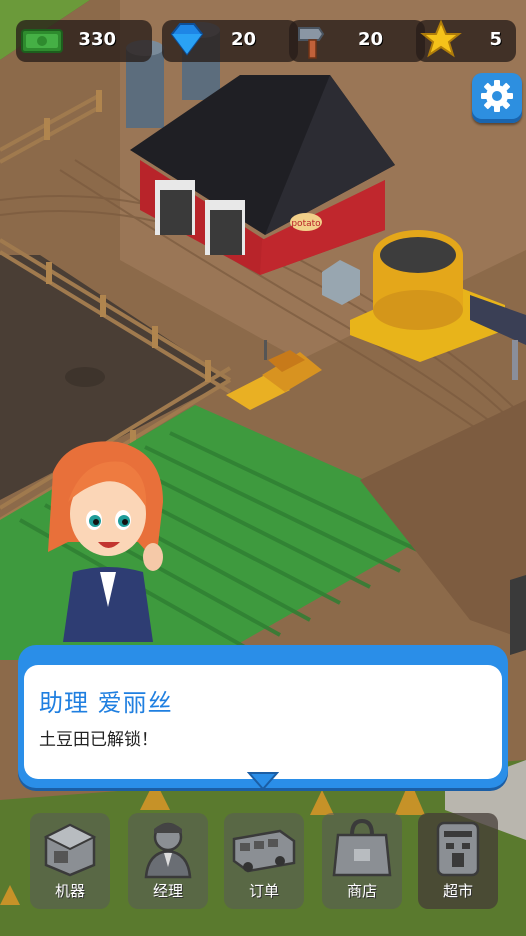 The height and width of the screenshot is (936, 526). Describe the element at coordinates (243, 39) in the screenshot. I see `gem-value: 20` at that location.